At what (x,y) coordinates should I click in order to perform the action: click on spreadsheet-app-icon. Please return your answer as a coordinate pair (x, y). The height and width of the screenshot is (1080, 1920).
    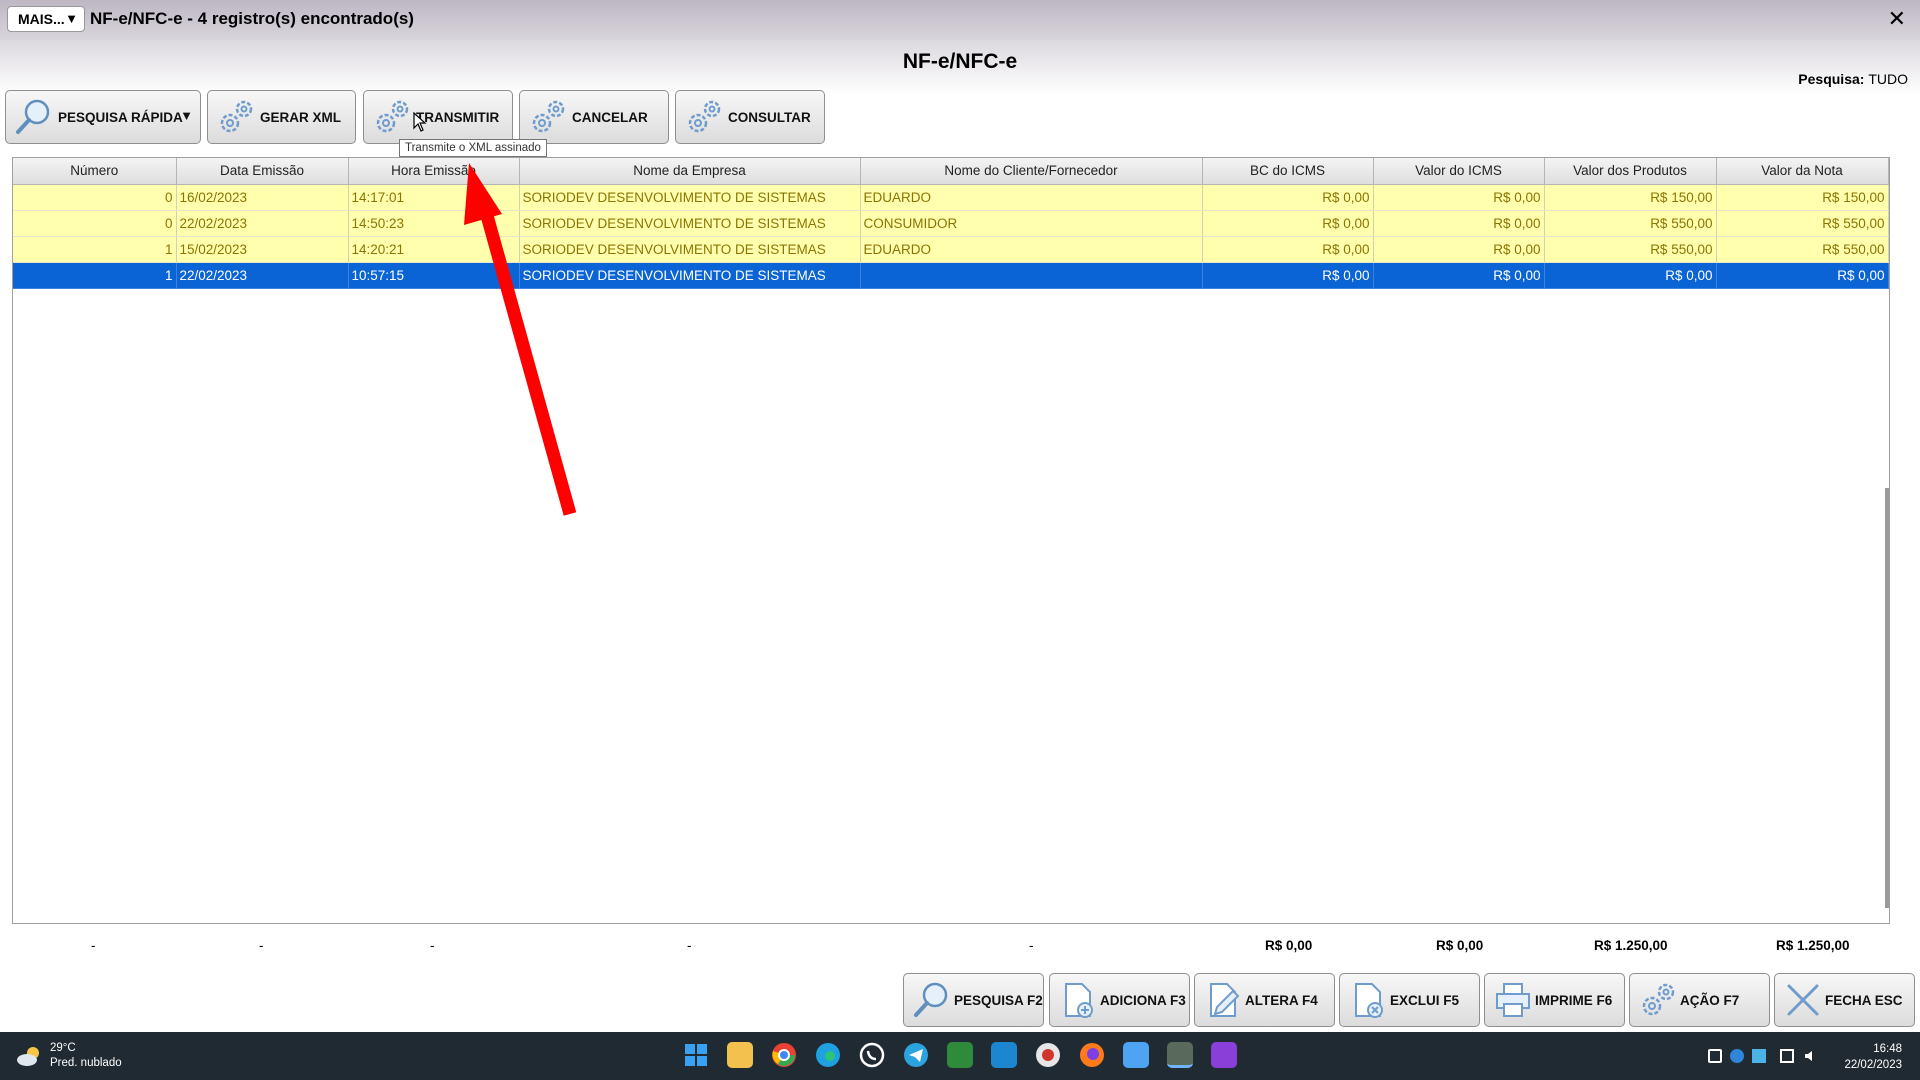
    Looking at the image, I should click on (960, 1055).